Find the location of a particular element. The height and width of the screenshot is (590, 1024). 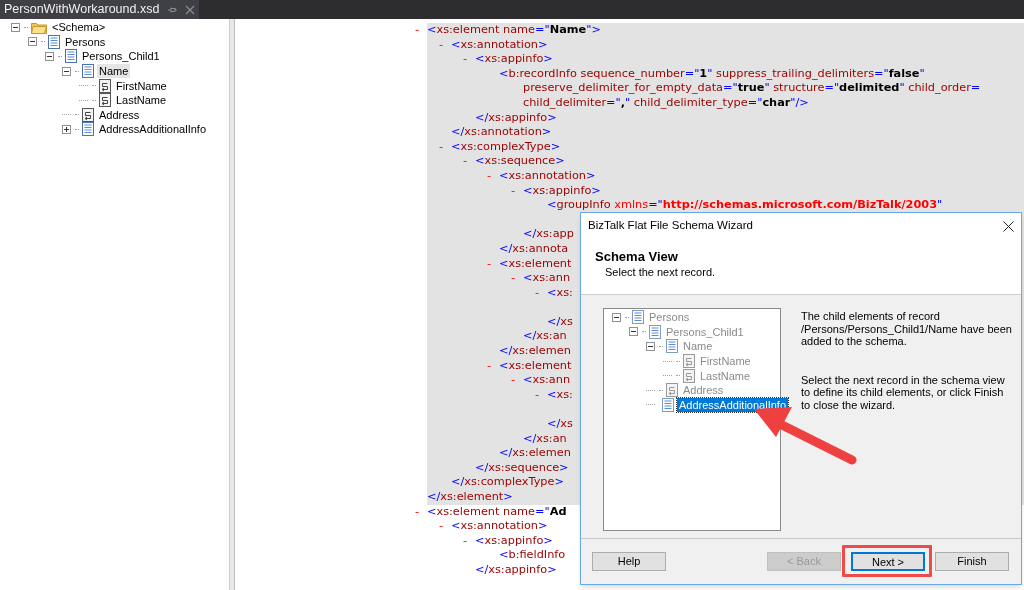

code-line: <xs:element name="Ad is located at coordinates (497, 511).